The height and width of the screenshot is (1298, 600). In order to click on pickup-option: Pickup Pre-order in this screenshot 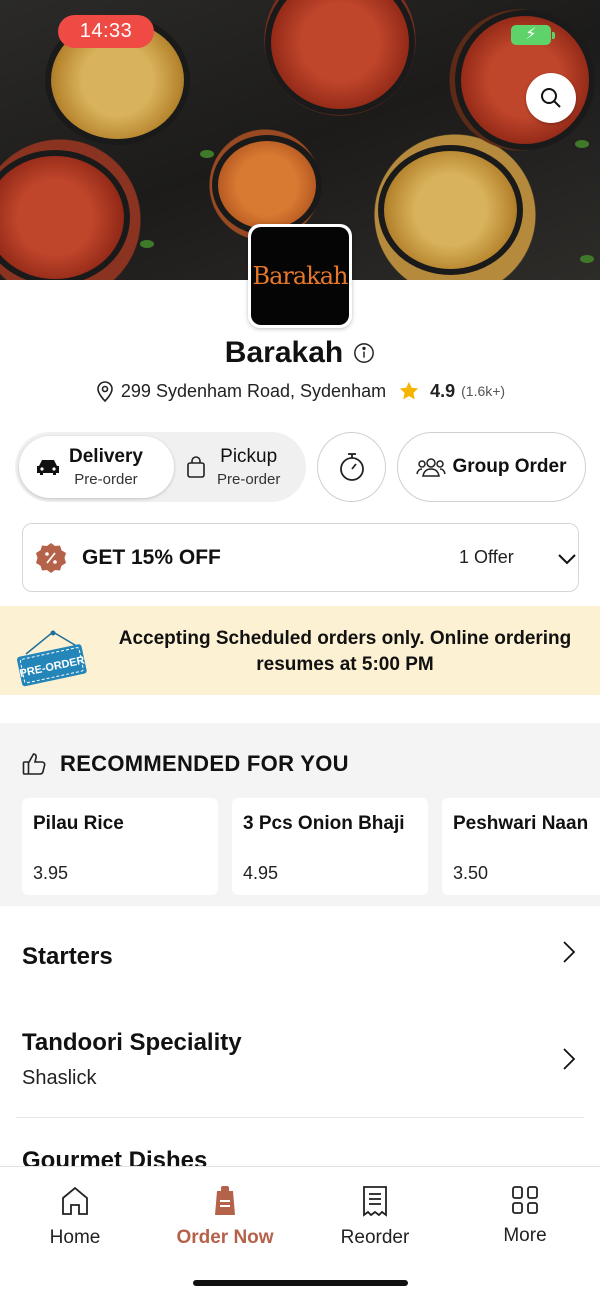, I will do `click(240, 467)`.